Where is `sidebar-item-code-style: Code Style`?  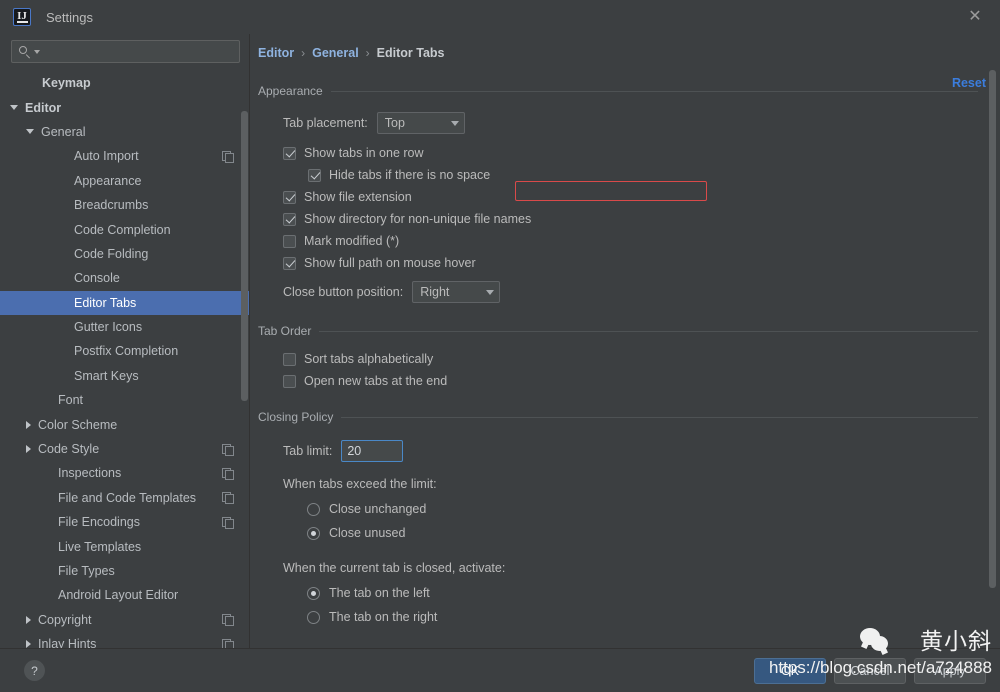 sidebar-item-code-style: Code Style is located at coordinates (124, 449).